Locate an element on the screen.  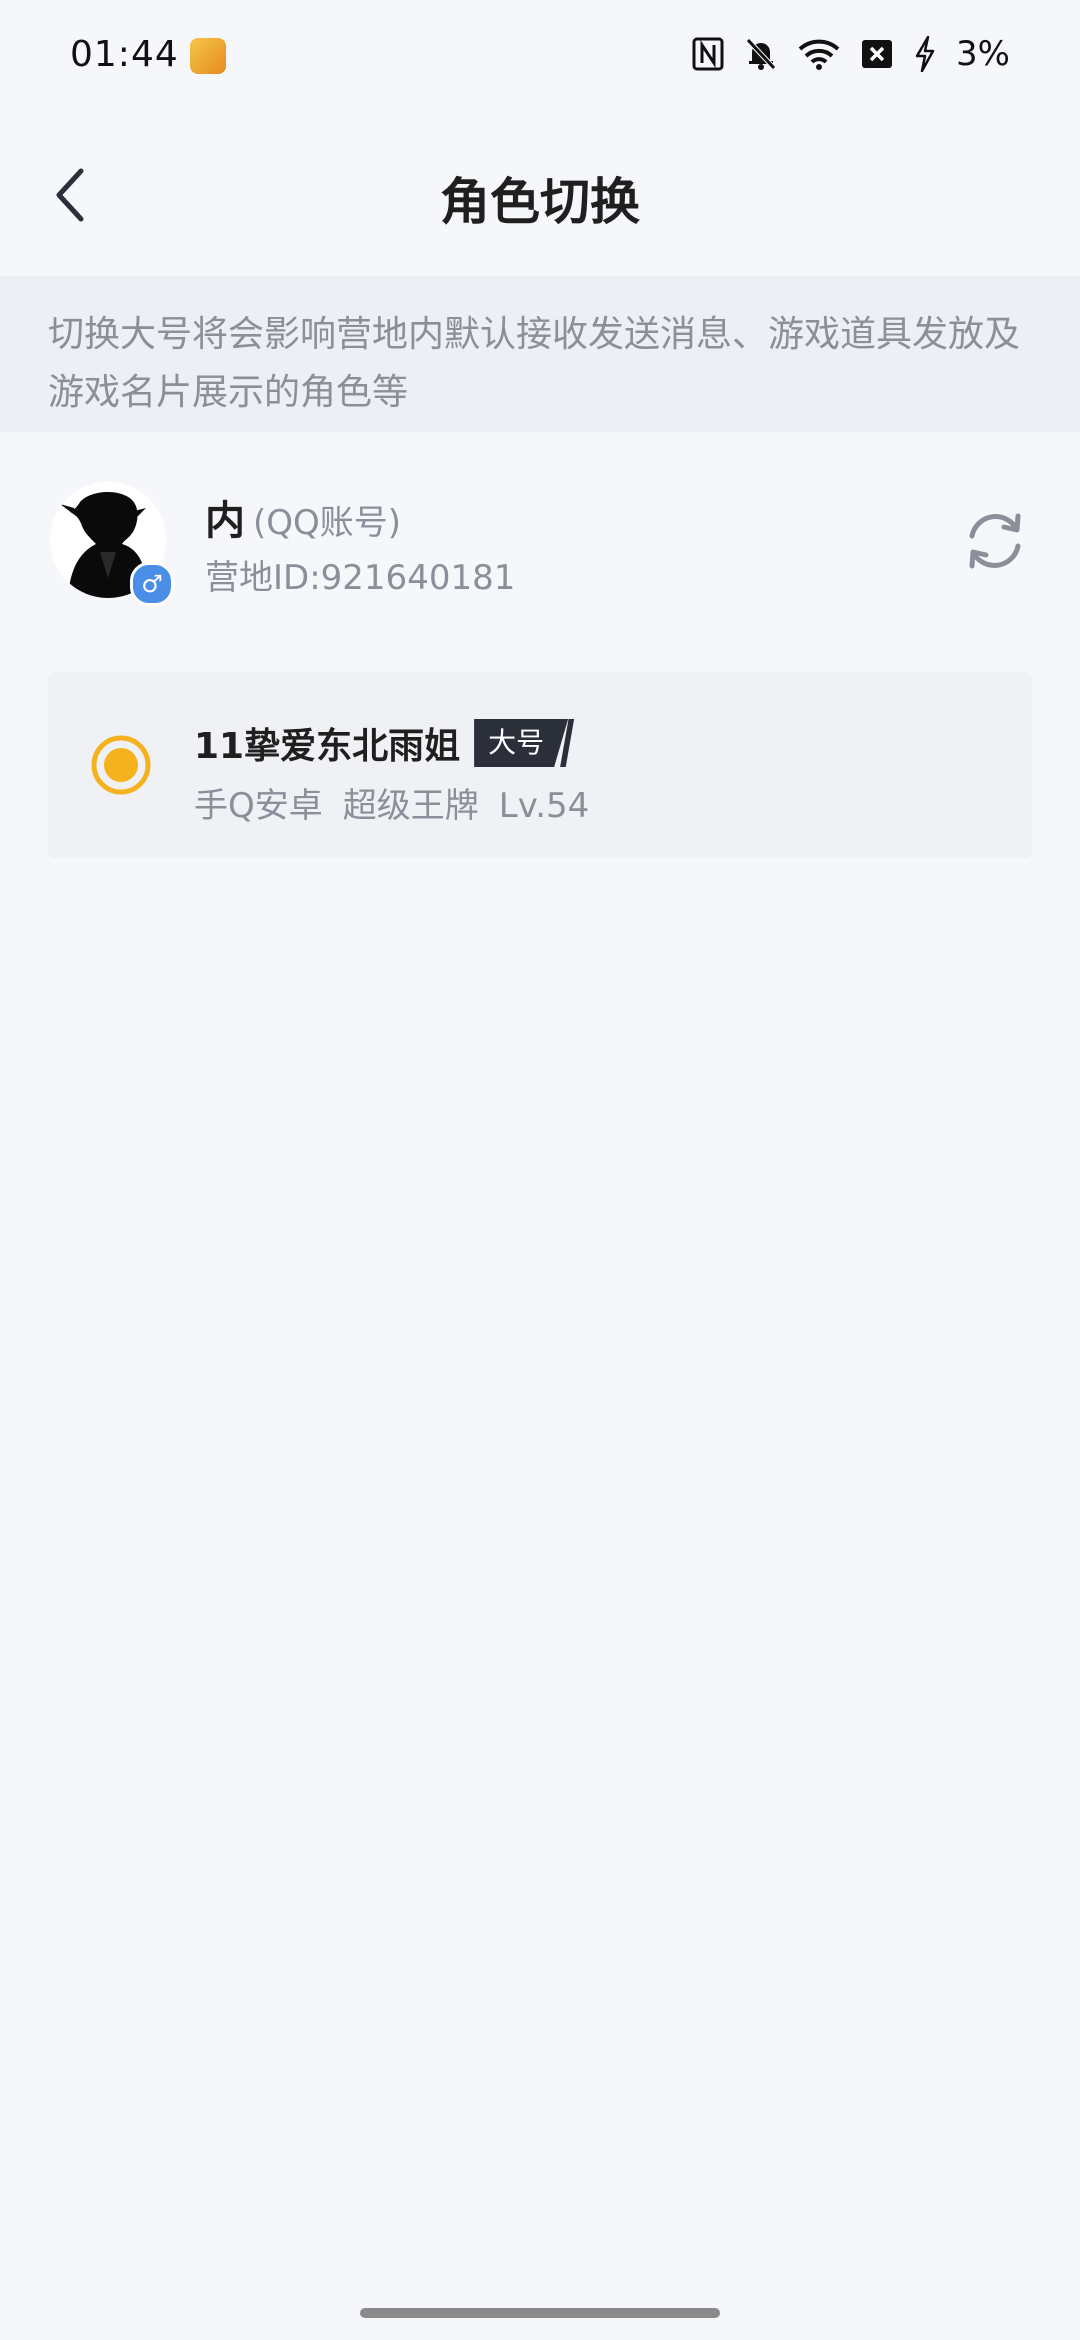
radio-selected-icon is located at coordinates (121, 765).